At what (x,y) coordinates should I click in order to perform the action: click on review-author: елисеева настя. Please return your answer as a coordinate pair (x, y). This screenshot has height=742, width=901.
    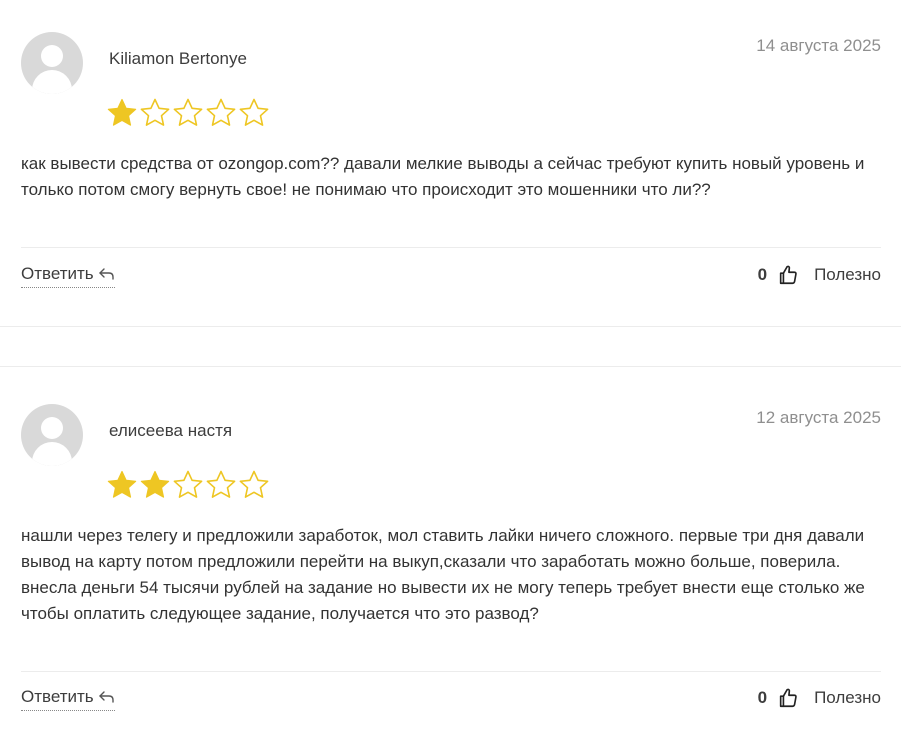
    Looking at the image, I should click on (171, 430).